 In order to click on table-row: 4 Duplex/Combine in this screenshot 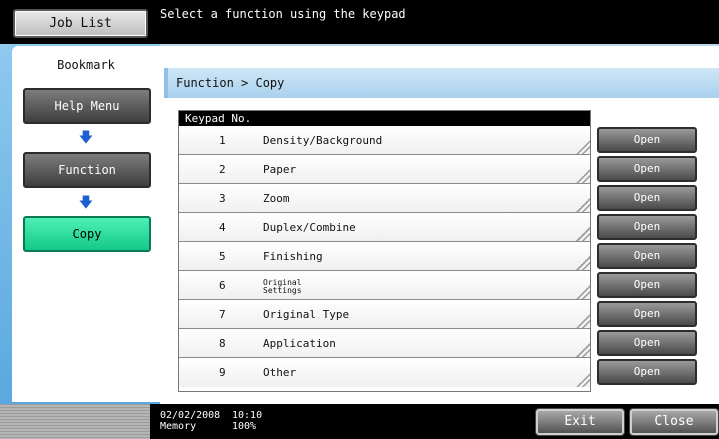, I will do `click(384, 227)`.